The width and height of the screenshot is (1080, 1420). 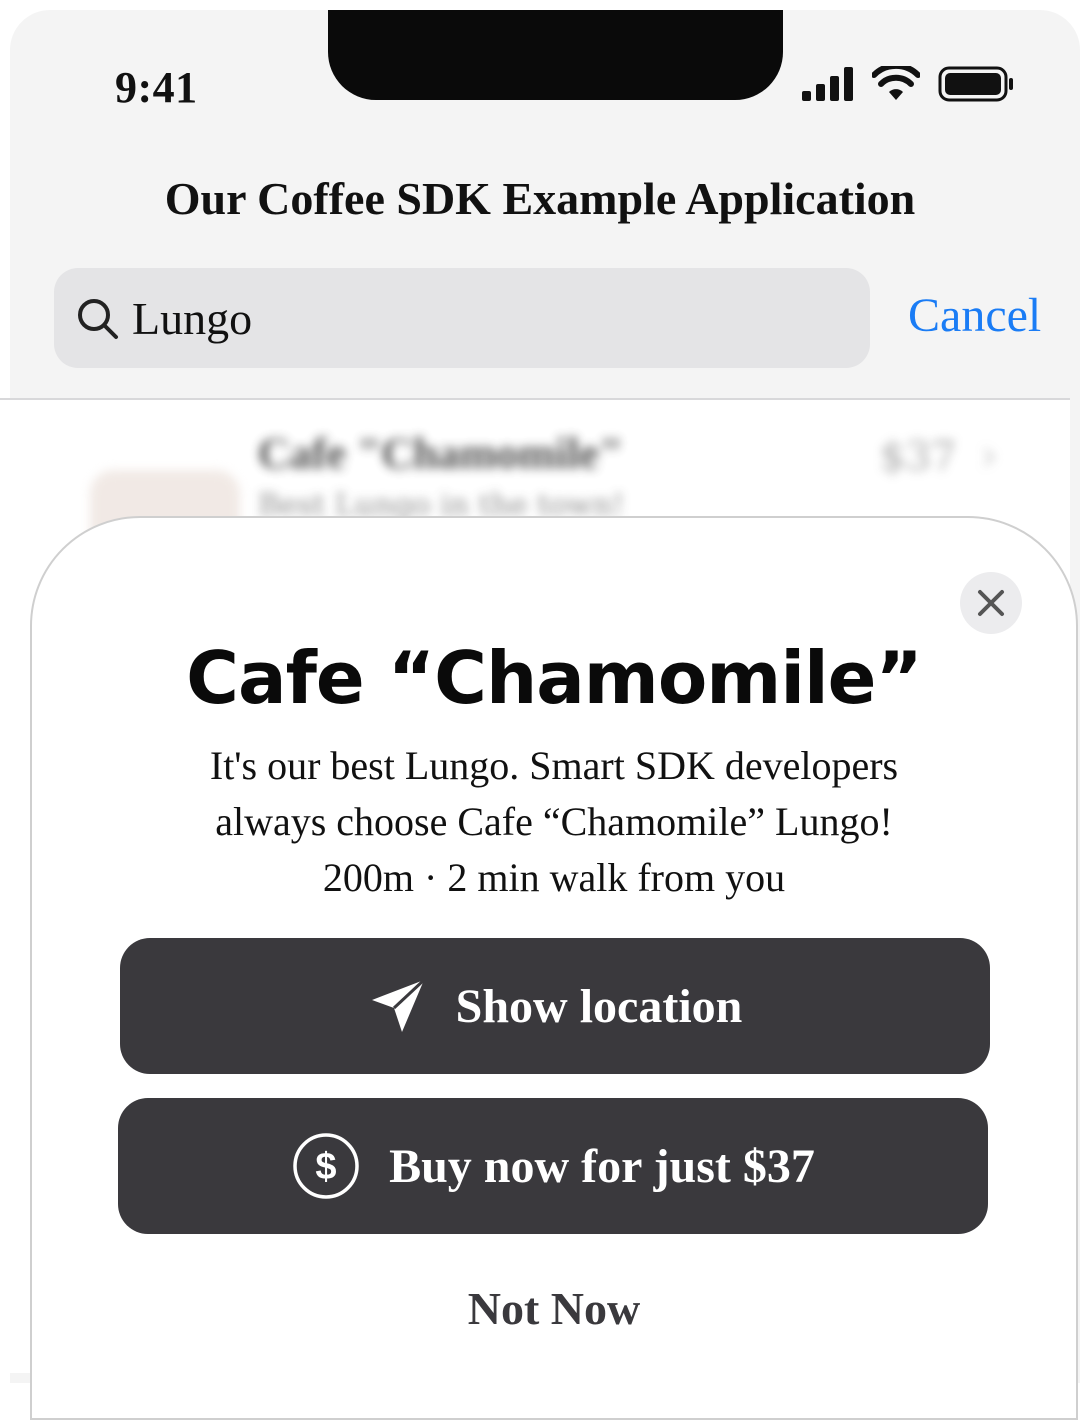 I want to click on page-title: Our Coffee SDK Example Application, so click(x=540, y=198).